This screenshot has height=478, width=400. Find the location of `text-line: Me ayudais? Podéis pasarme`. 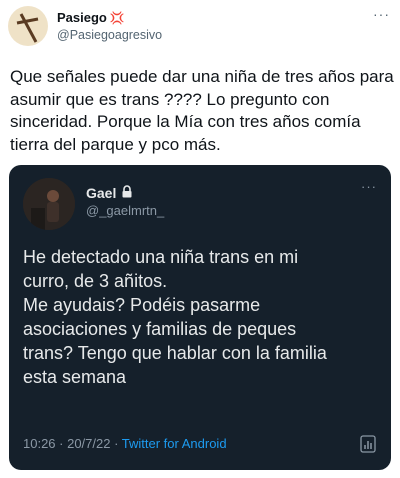

text-line: Me ayudais? Podéis pasarme is located at coordinates (142, 305).